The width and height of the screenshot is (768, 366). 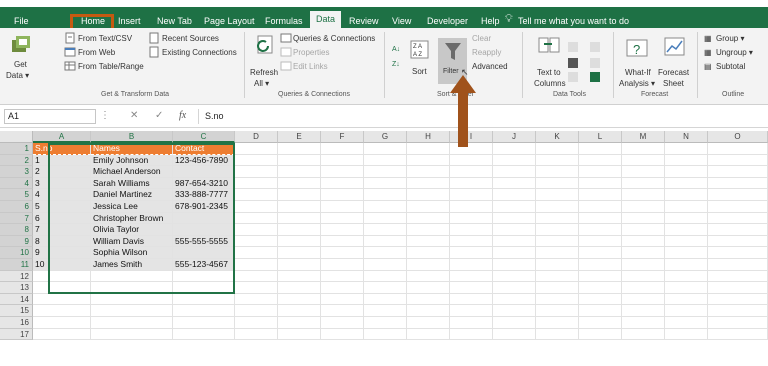 I want to click on row-header: 6, so click(x=16, y=207).